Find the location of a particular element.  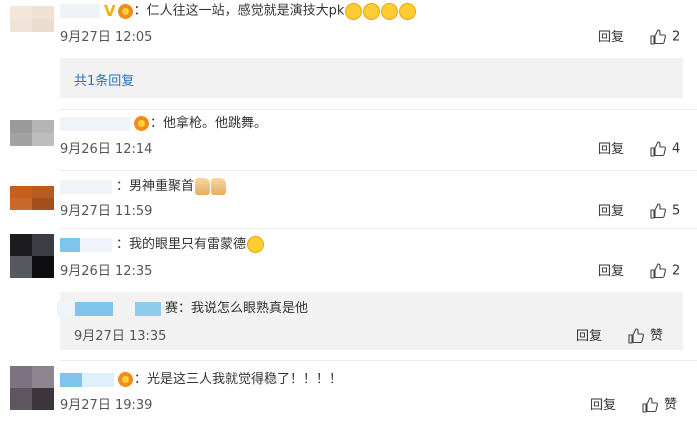

comment-text: ：他拿枪。他跳舞。 is located at coordinates (209, 123).